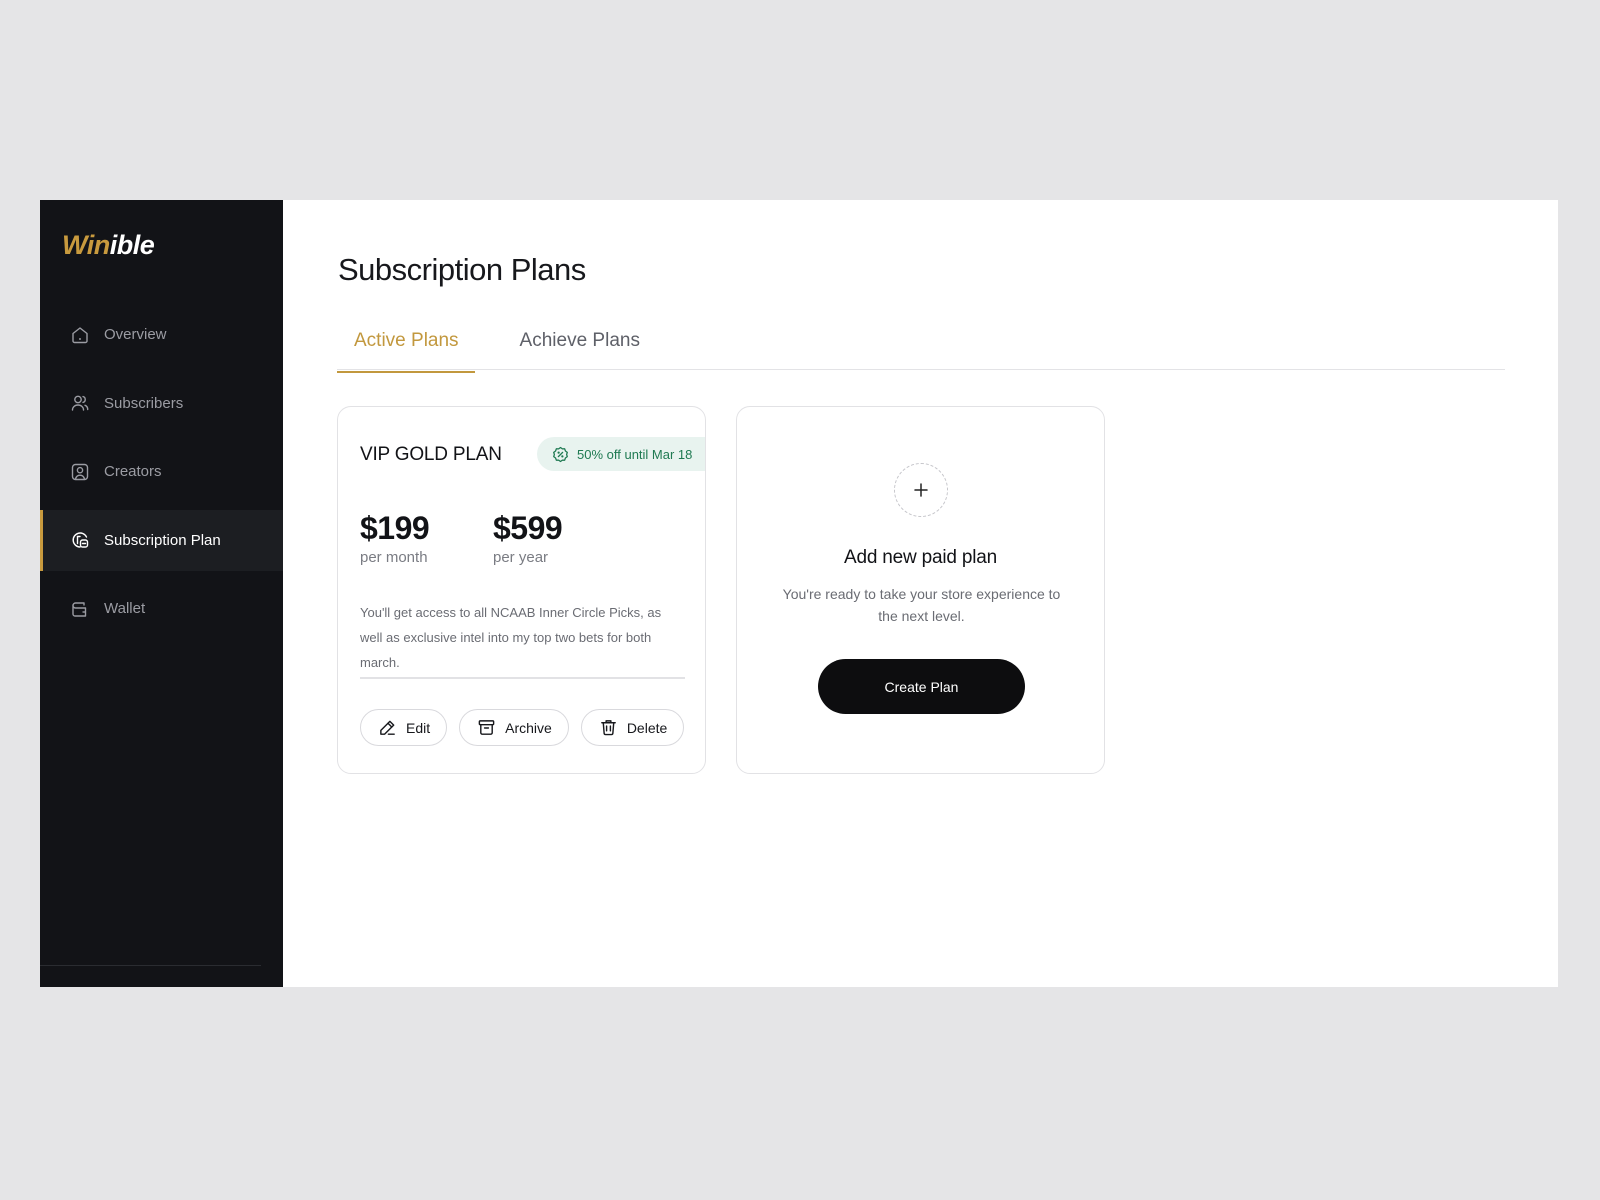 This screenshot has width=1600, height=1200. Describe the element at coordinates (921, 686) in the screenshot. I see `create-plan-button: Create Plan` at that location.